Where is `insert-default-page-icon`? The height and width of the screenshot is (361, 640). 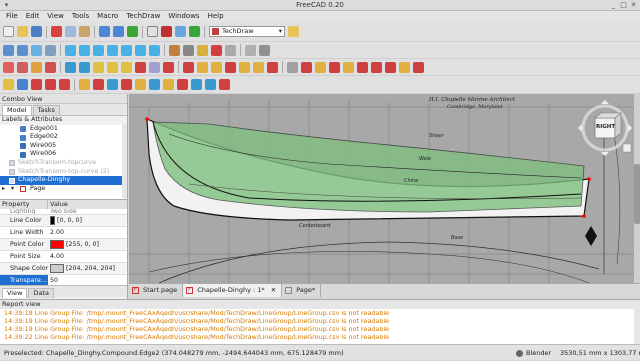 insert-default-page-icon is located at coordinates (8, 67).